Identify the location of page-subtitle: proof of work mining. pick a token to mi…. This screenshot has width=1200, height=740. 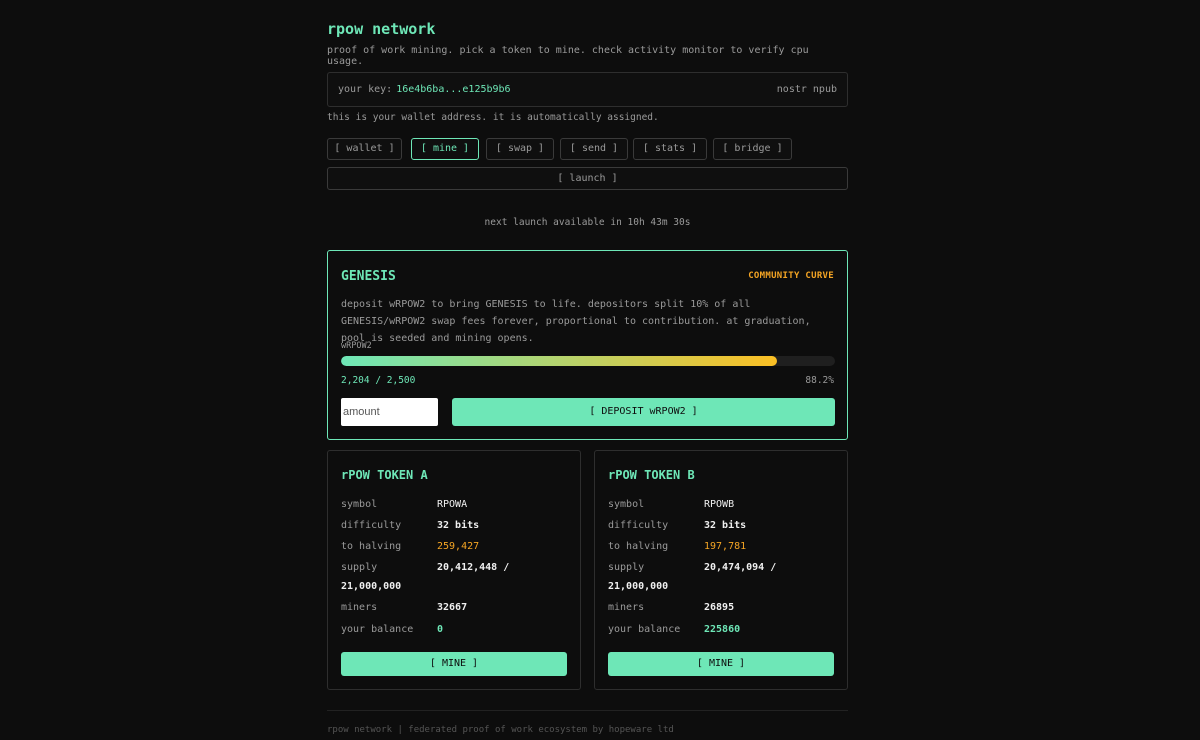
(568, 56).